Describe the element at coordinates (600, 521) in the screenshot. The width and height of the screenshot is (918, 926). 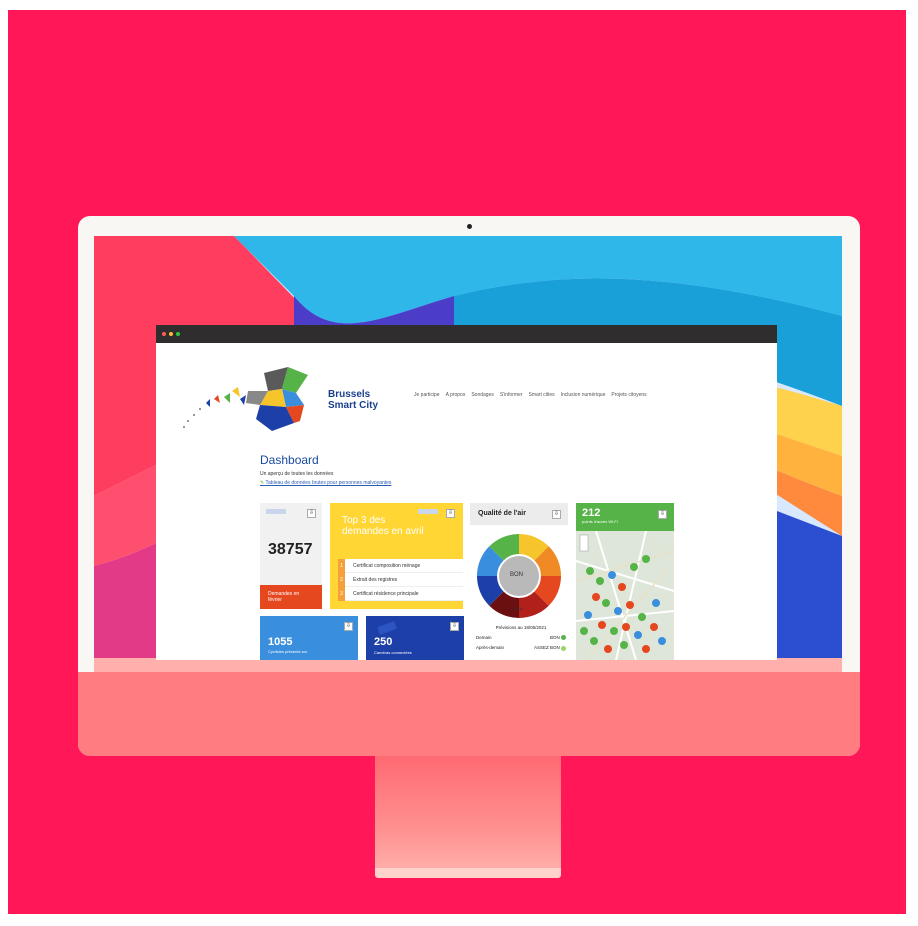
I see `wifi-label: points d'accès Wi-Fi` at that location.